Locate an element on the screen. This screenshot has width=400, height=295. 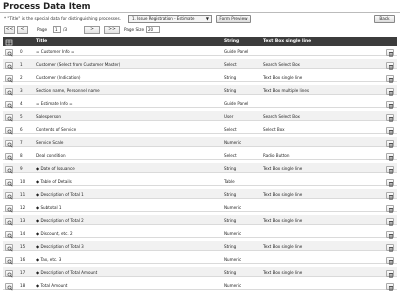
row-number: 5 is located at coordinates (21, 116).